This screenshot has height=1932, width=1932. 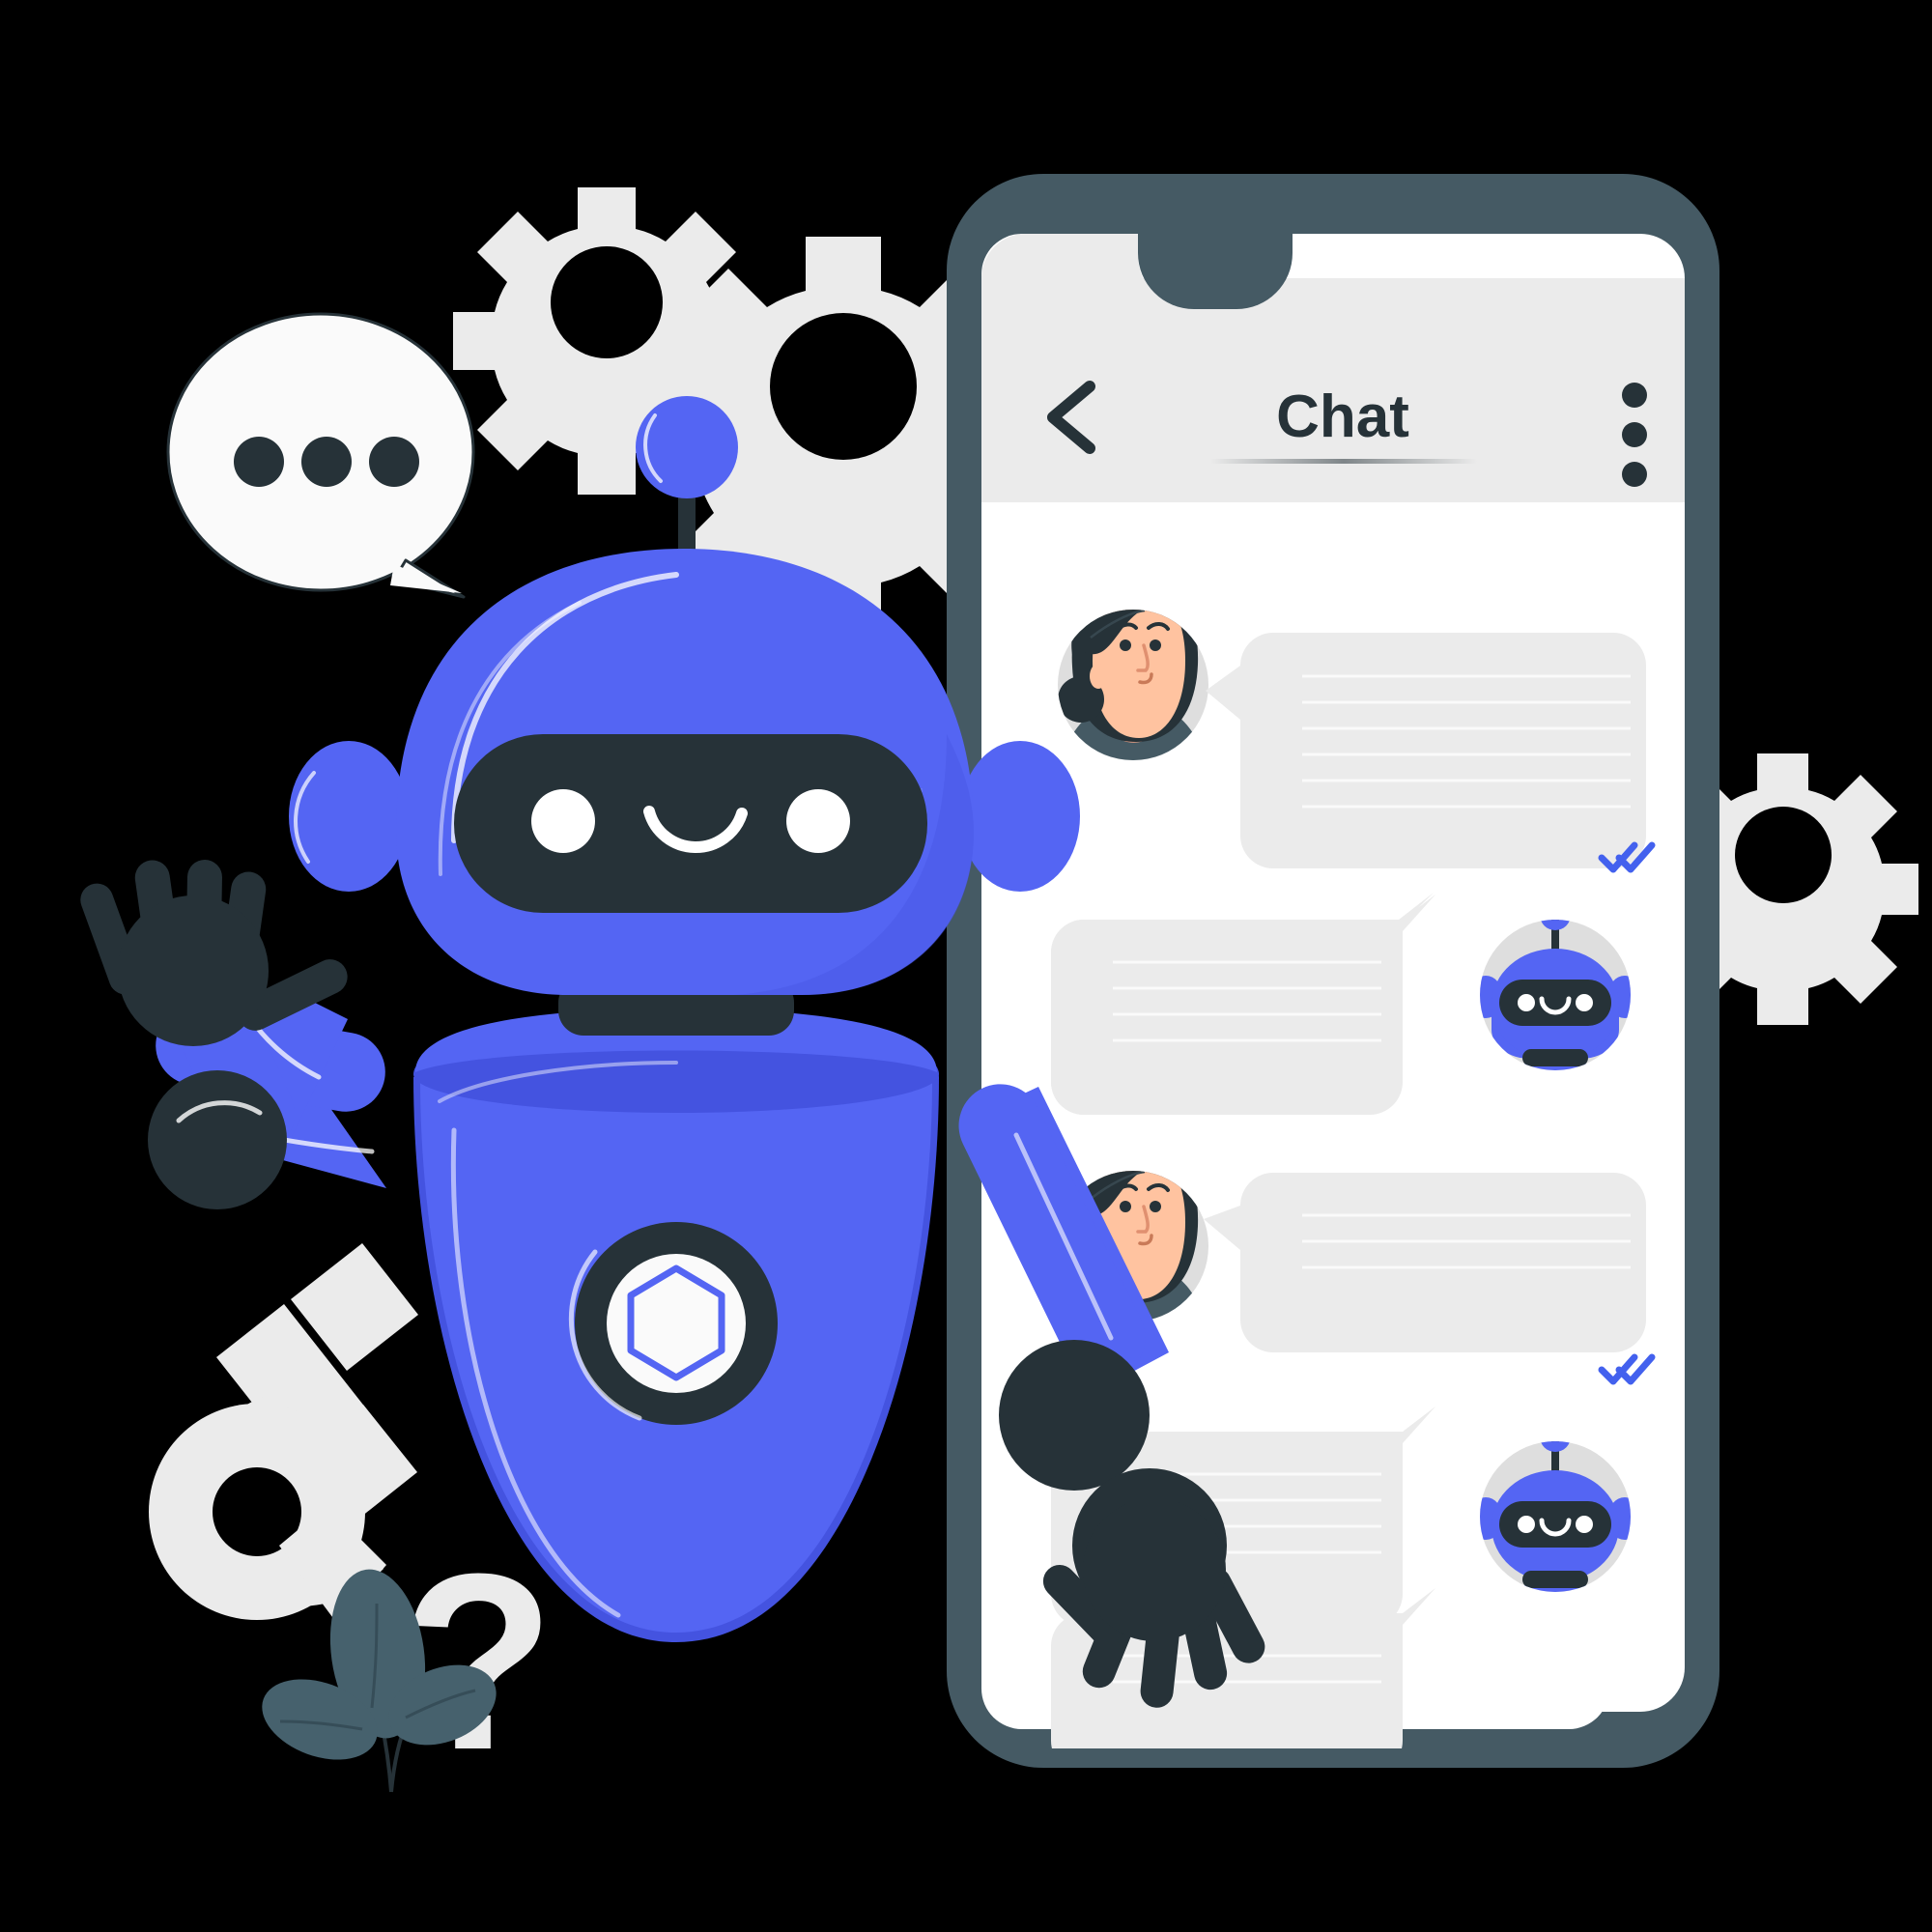 I want to click on shoulder-joint, so click(x=1074, y=1415).